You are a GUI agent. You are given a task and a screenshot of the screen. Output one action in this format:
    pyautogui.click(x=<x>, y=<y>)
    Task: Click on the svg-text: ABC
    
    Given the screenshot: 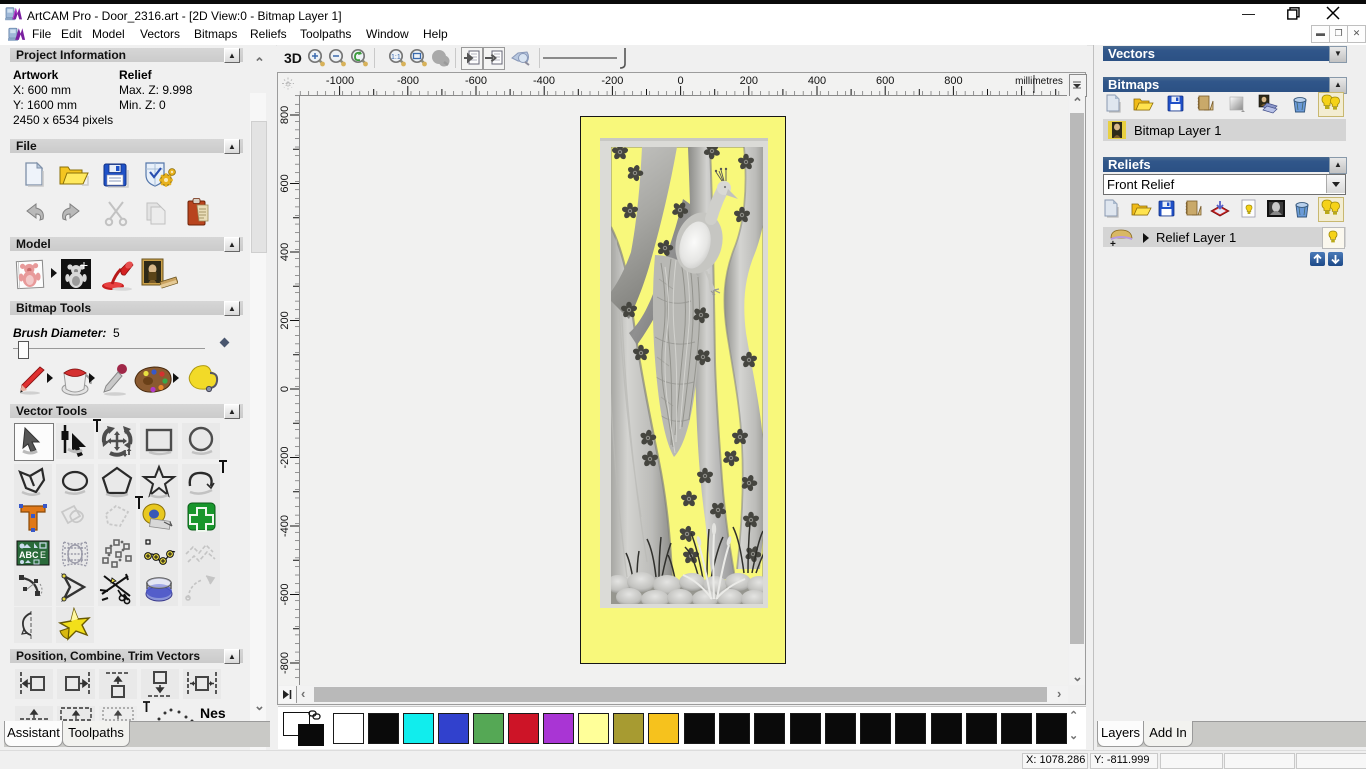 What is the action you would take?
    pyautogui.click(x=29, y=555)
    